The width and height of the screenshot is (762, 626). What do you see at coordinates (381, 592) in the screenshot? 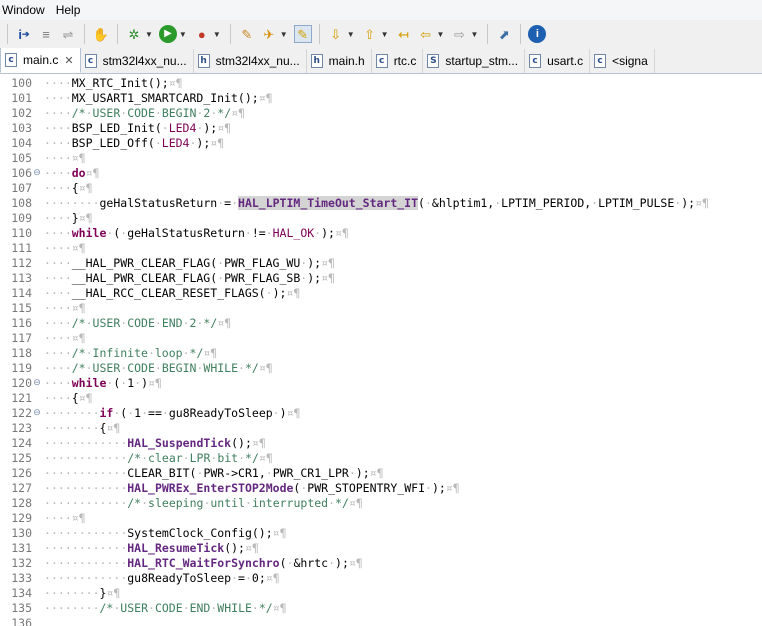
I see `code-line: 134 ········}¤¶` at bounding box center [381, 592].